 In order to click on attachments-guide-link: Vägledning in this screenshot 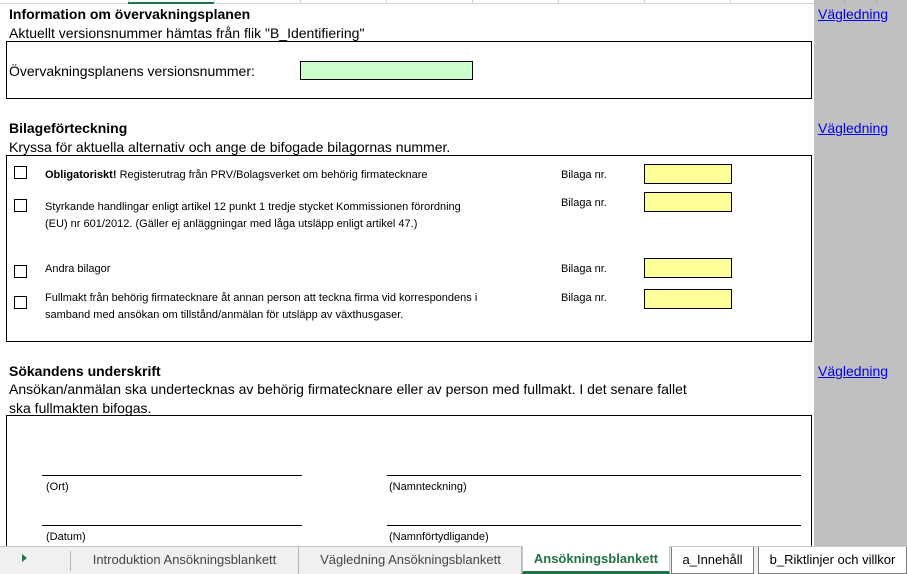, I will do `click(853, 128)`.